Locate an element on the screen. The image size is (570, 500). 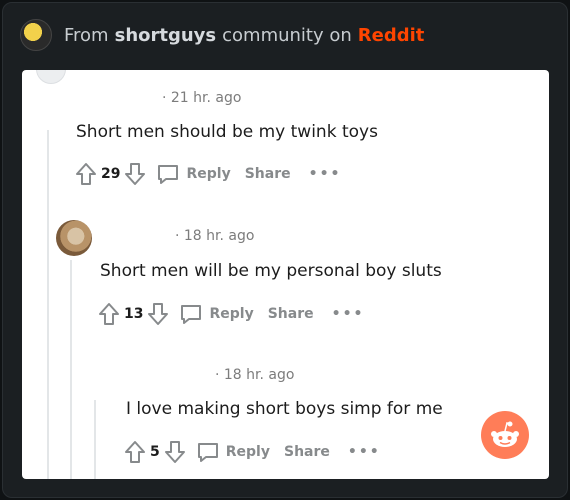
comment-body: I love making short boys simp for me is located at coordinates (284, 409).